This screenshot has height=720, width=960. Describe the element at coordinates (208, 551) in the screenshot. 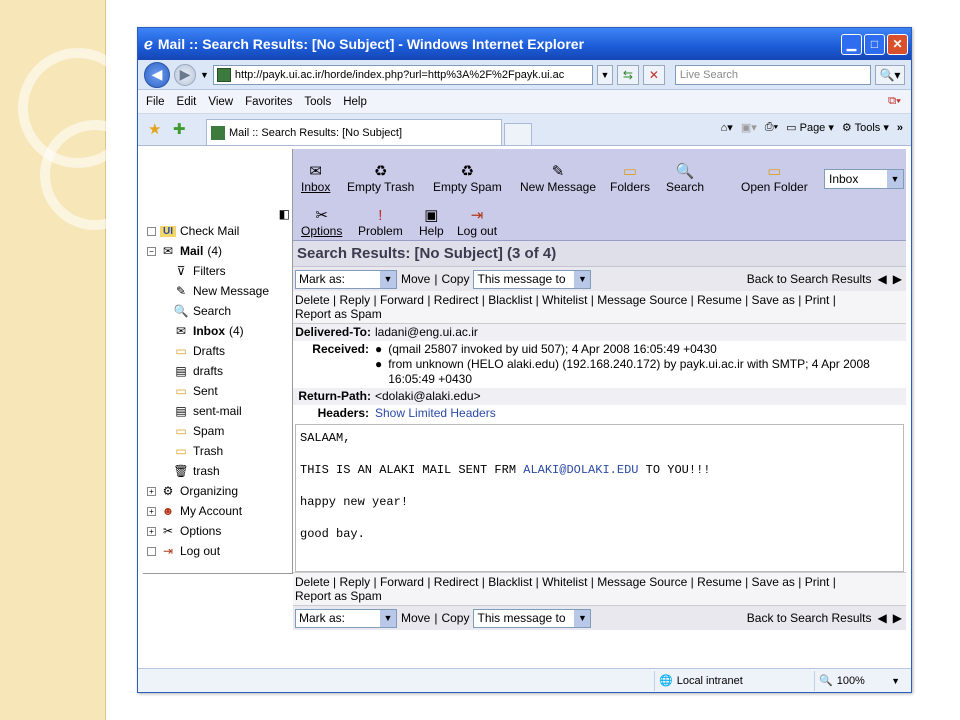

I see `sidebar-item-log-out: ⇥ Log out` at that location.